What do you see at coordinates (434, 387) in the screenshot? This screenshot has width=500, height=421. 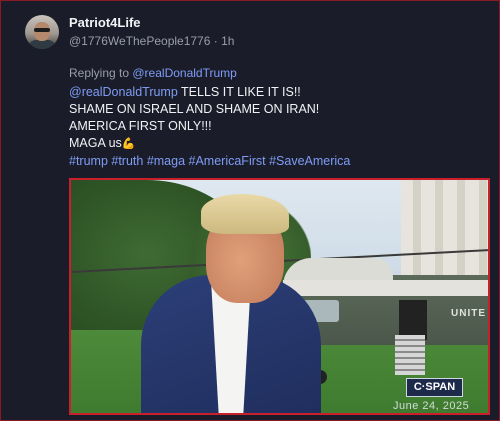 I see `cspan-watermark: C·SPAN` at bounding box center [434, 387].